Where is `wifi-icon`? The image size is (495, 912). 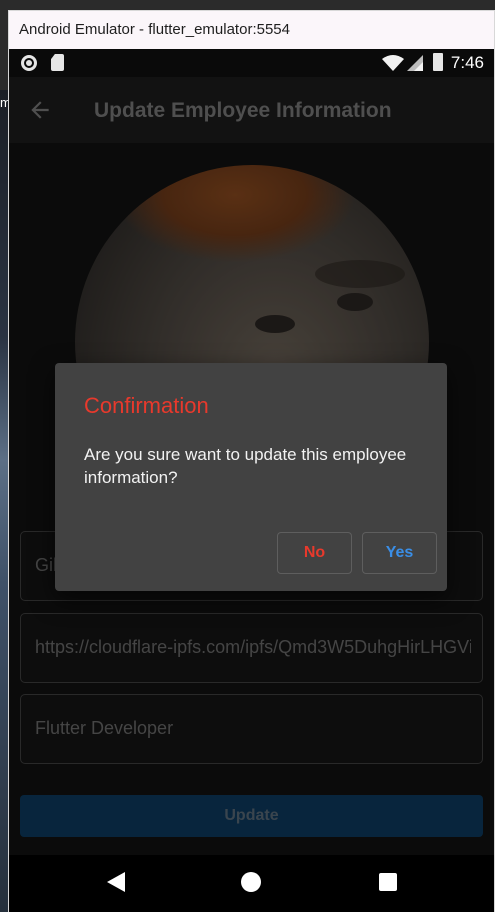 wifi-icon is located at coordinates (393, 63).